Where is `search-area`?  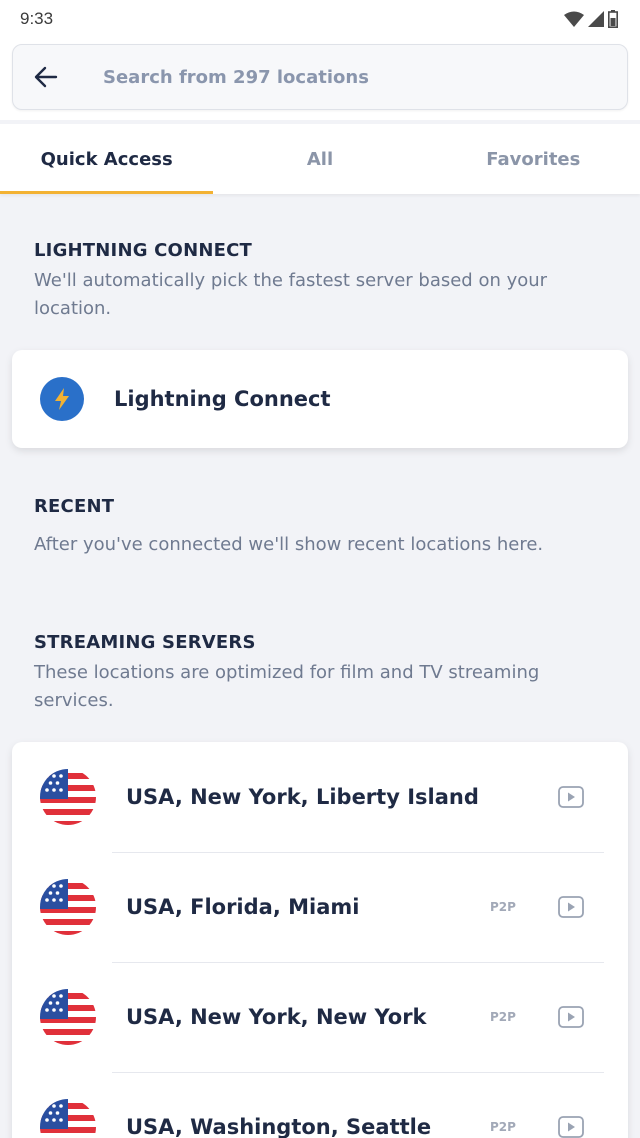 search-area is located at coordinates (320, 79).